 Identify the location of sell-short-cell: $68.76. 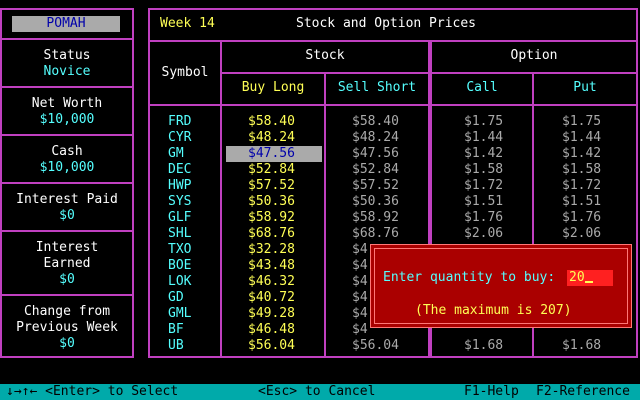
(389, 234).